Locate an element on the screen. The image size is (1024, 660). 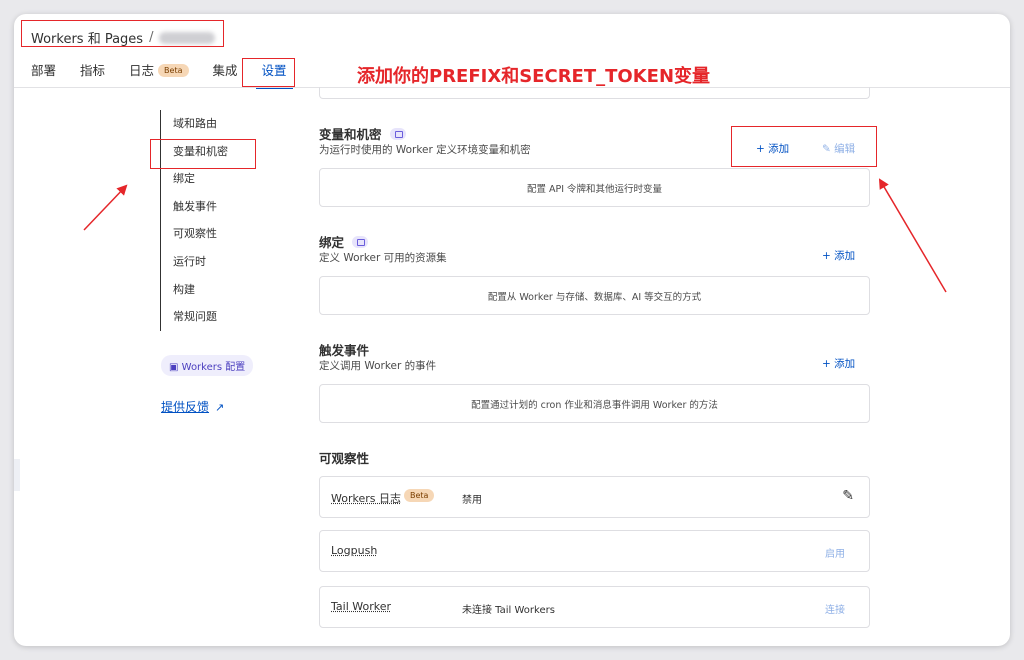
feedback-label: 提供反馈 is located at coordinates (185, 407).